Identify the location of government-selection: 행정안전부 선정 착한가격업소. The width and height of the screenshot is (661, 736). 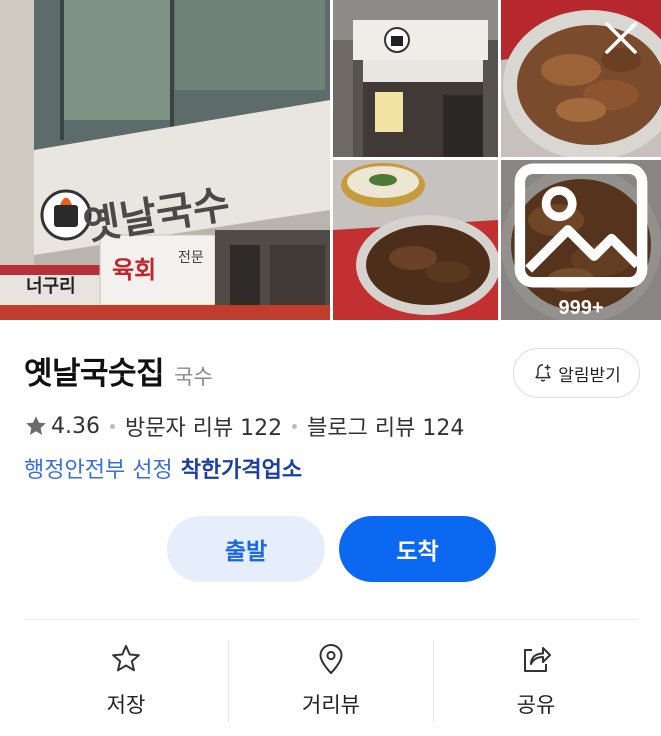
(163, 468).